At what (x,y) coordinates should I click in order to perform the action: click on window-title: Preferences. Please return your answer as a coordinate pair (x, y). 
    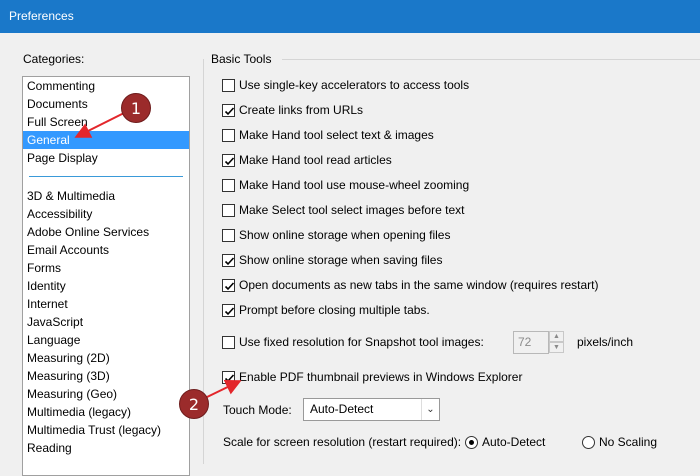
    Looking at the image, I should click on (41, 16).